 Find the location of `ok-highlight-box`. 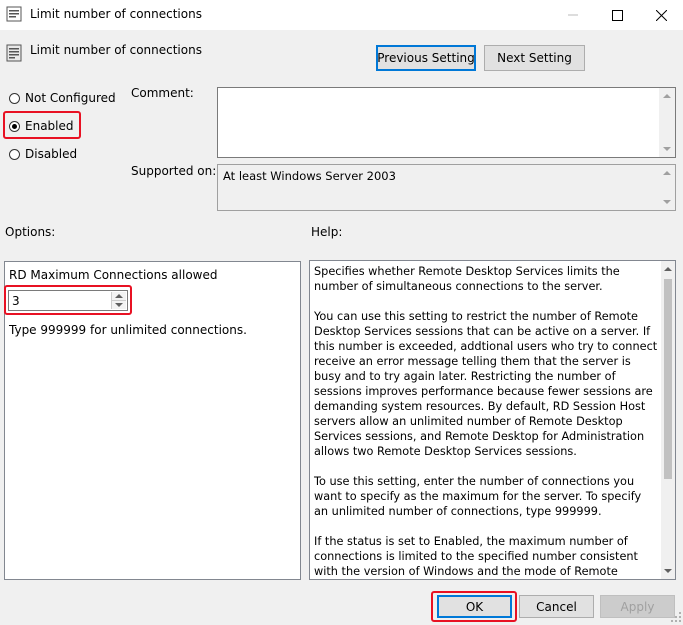

ok-highlight-box is located at coordinates (474, 606).